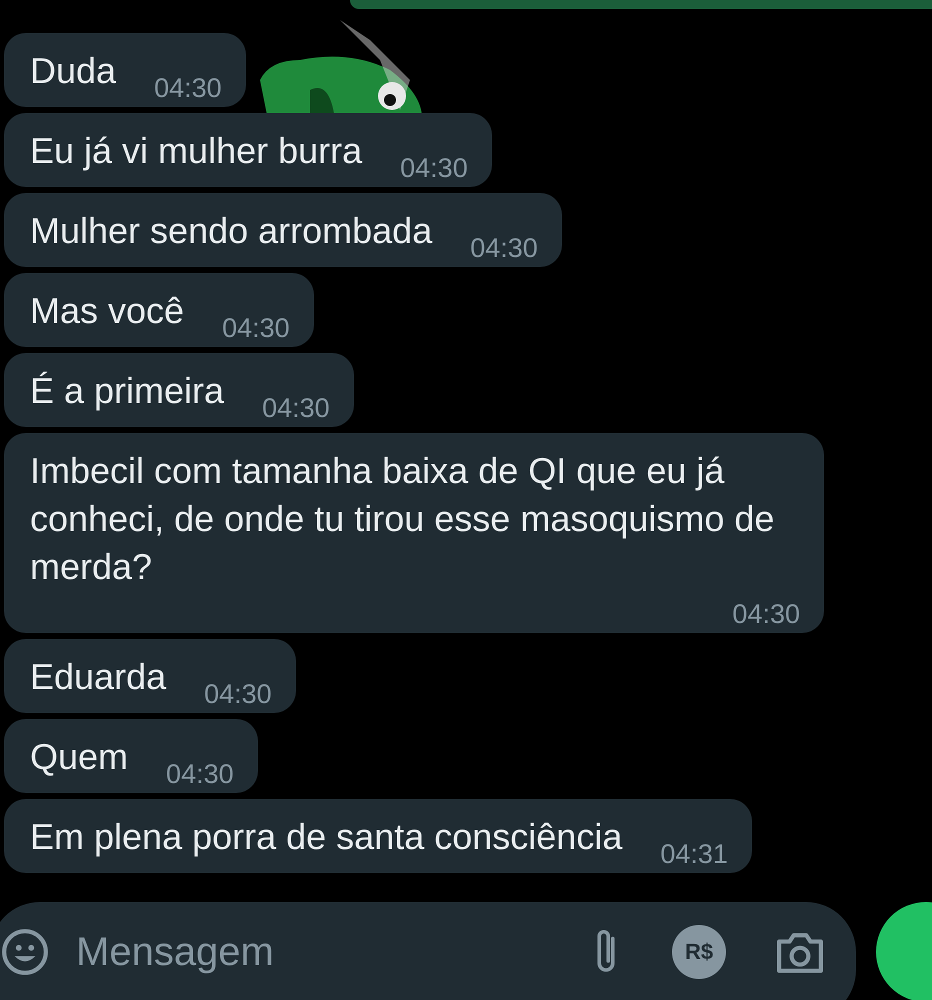 This screenshot has height=1000, width=932. Describe the element at coordinates (127, 391) in the screenshot. I see `message-text: É a primeira` at that location.